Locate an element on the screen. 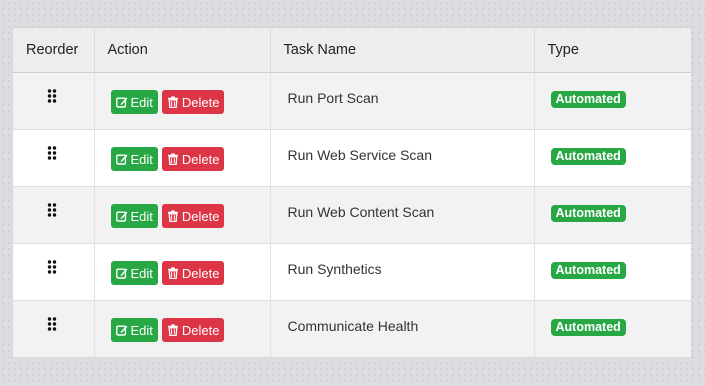 The width and height of the screenshot is (705, 386). column-header-type: Type is located at coordinates (612, 50).